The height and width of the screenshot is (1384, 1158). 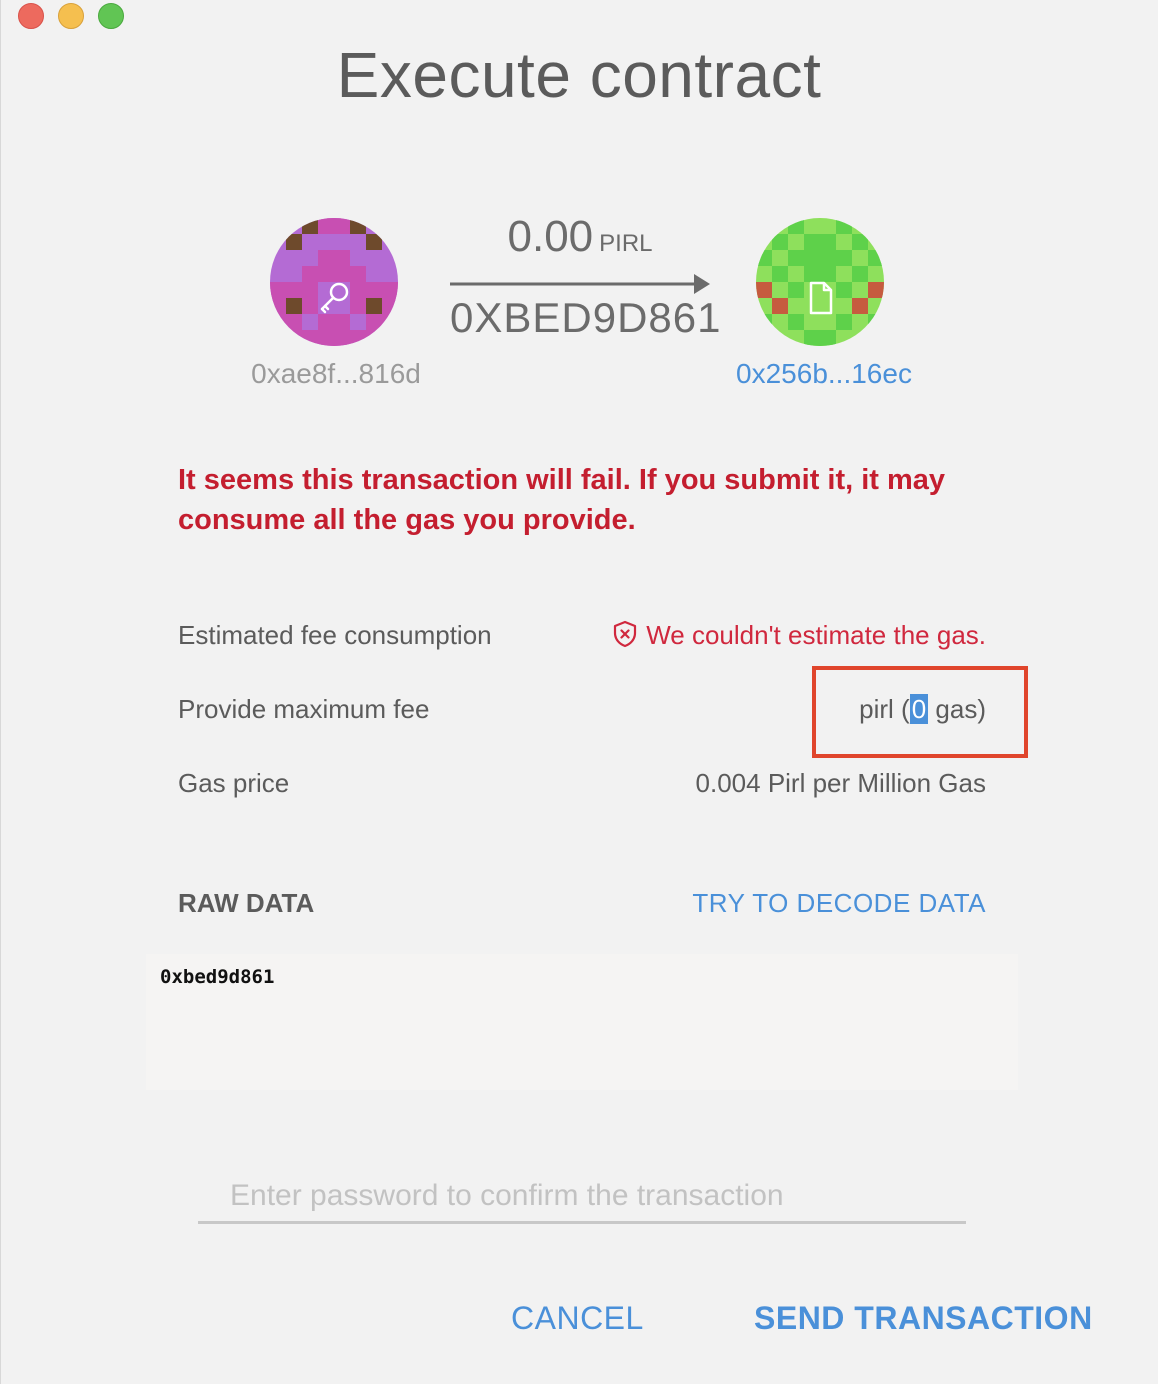 I want to click on to-address: 0x256b...16ec, so click(x=824, y=374).